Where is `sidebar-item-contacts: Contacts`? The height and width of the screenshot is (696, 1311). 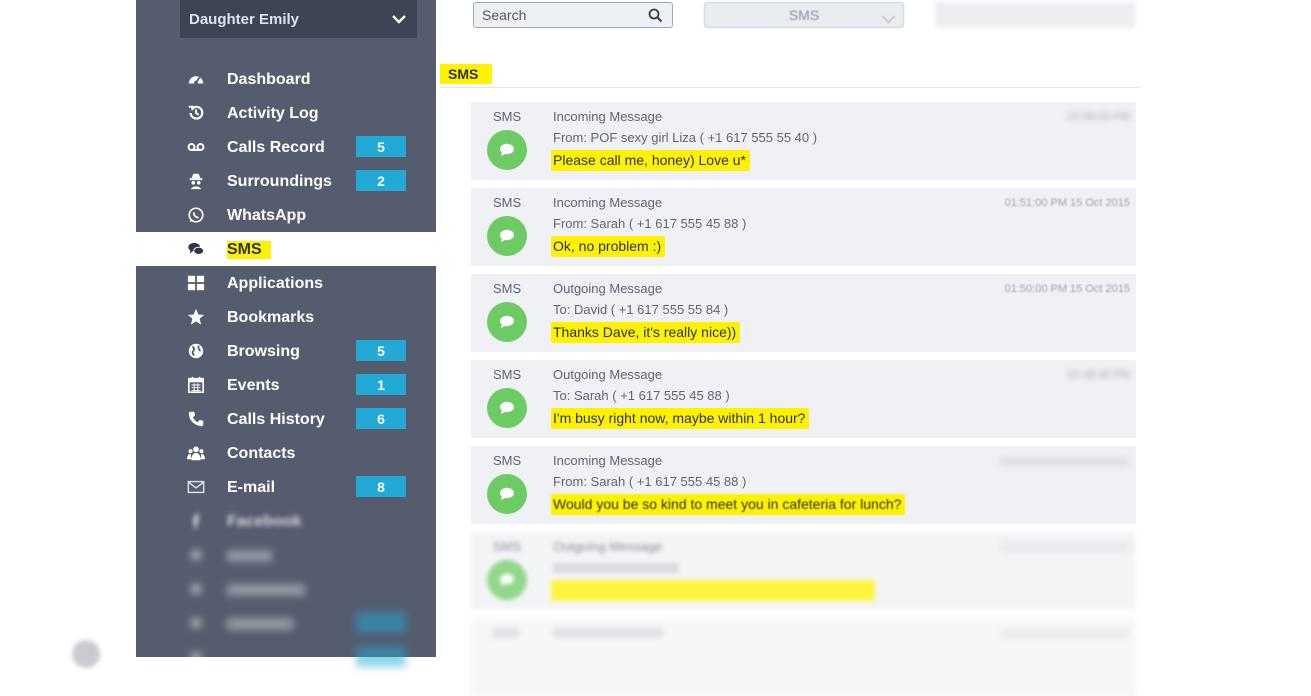 sidebar-item-contacts: Contacts is located at coordinates (286, 453).